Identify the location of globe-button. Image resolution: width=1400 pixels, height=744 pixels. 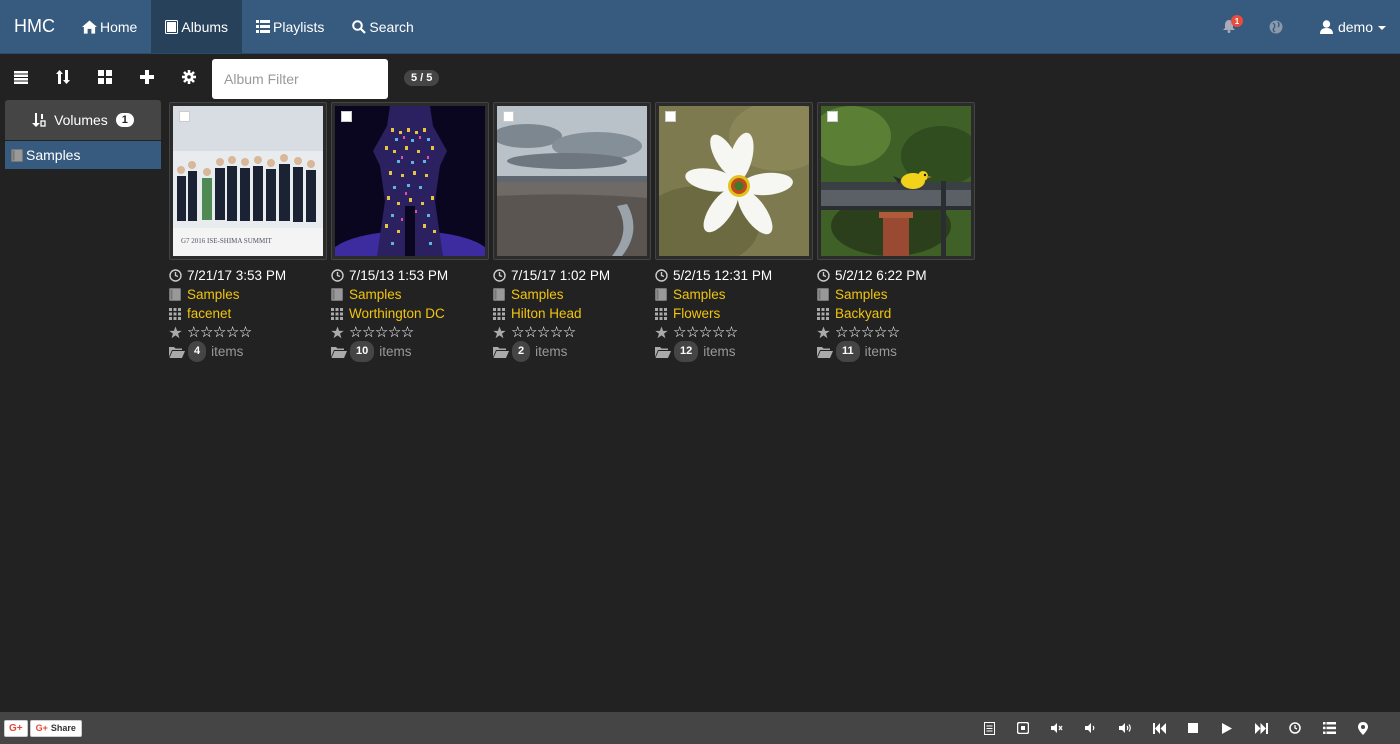
(1277, 26).